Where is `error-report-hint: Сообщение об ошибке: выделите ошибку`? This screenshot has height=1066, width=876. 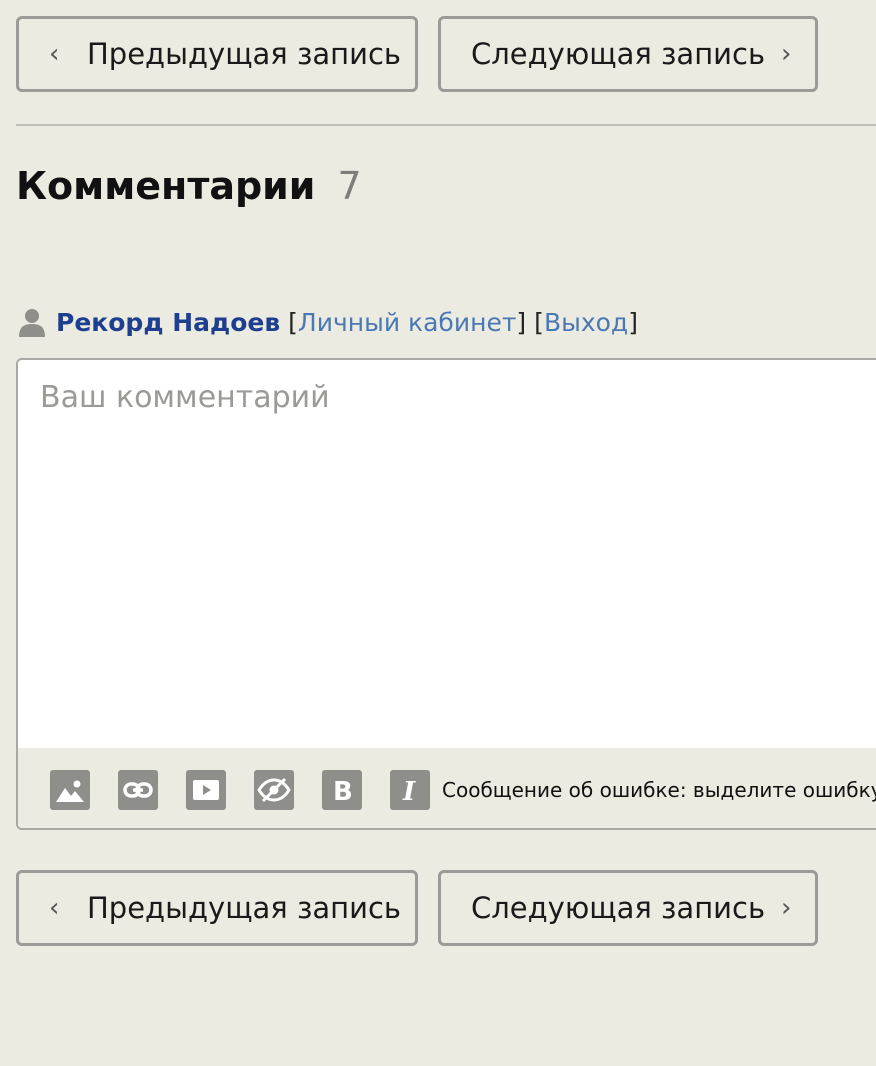 error-report-hint: Сообщение об ошибке: выделите ошибку is located at coordinates (659, 790).